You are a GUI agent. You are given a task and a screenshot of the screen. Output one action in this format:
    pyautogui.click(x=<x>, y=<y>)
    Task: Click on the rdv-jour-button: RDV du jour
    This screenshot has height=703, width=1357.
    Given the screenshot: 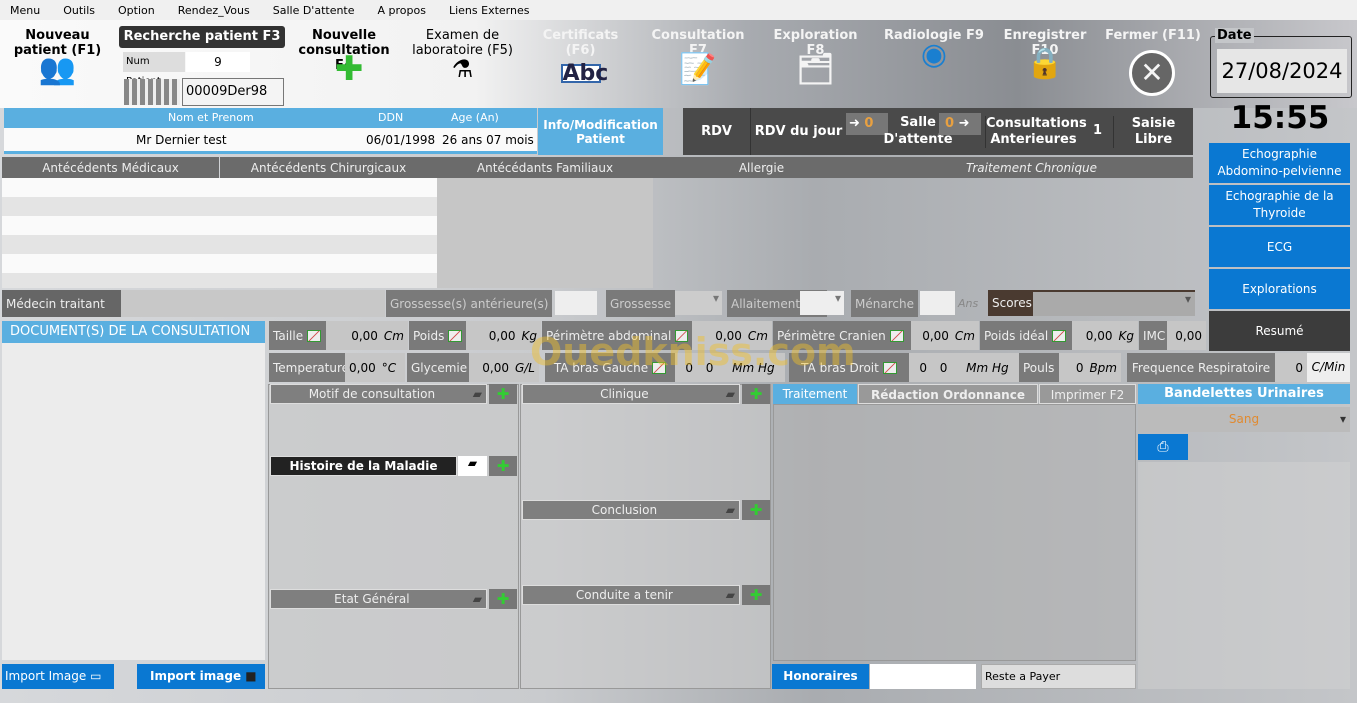 What is the action you would take?
    pyautogui.click(x=798, y=131)
    